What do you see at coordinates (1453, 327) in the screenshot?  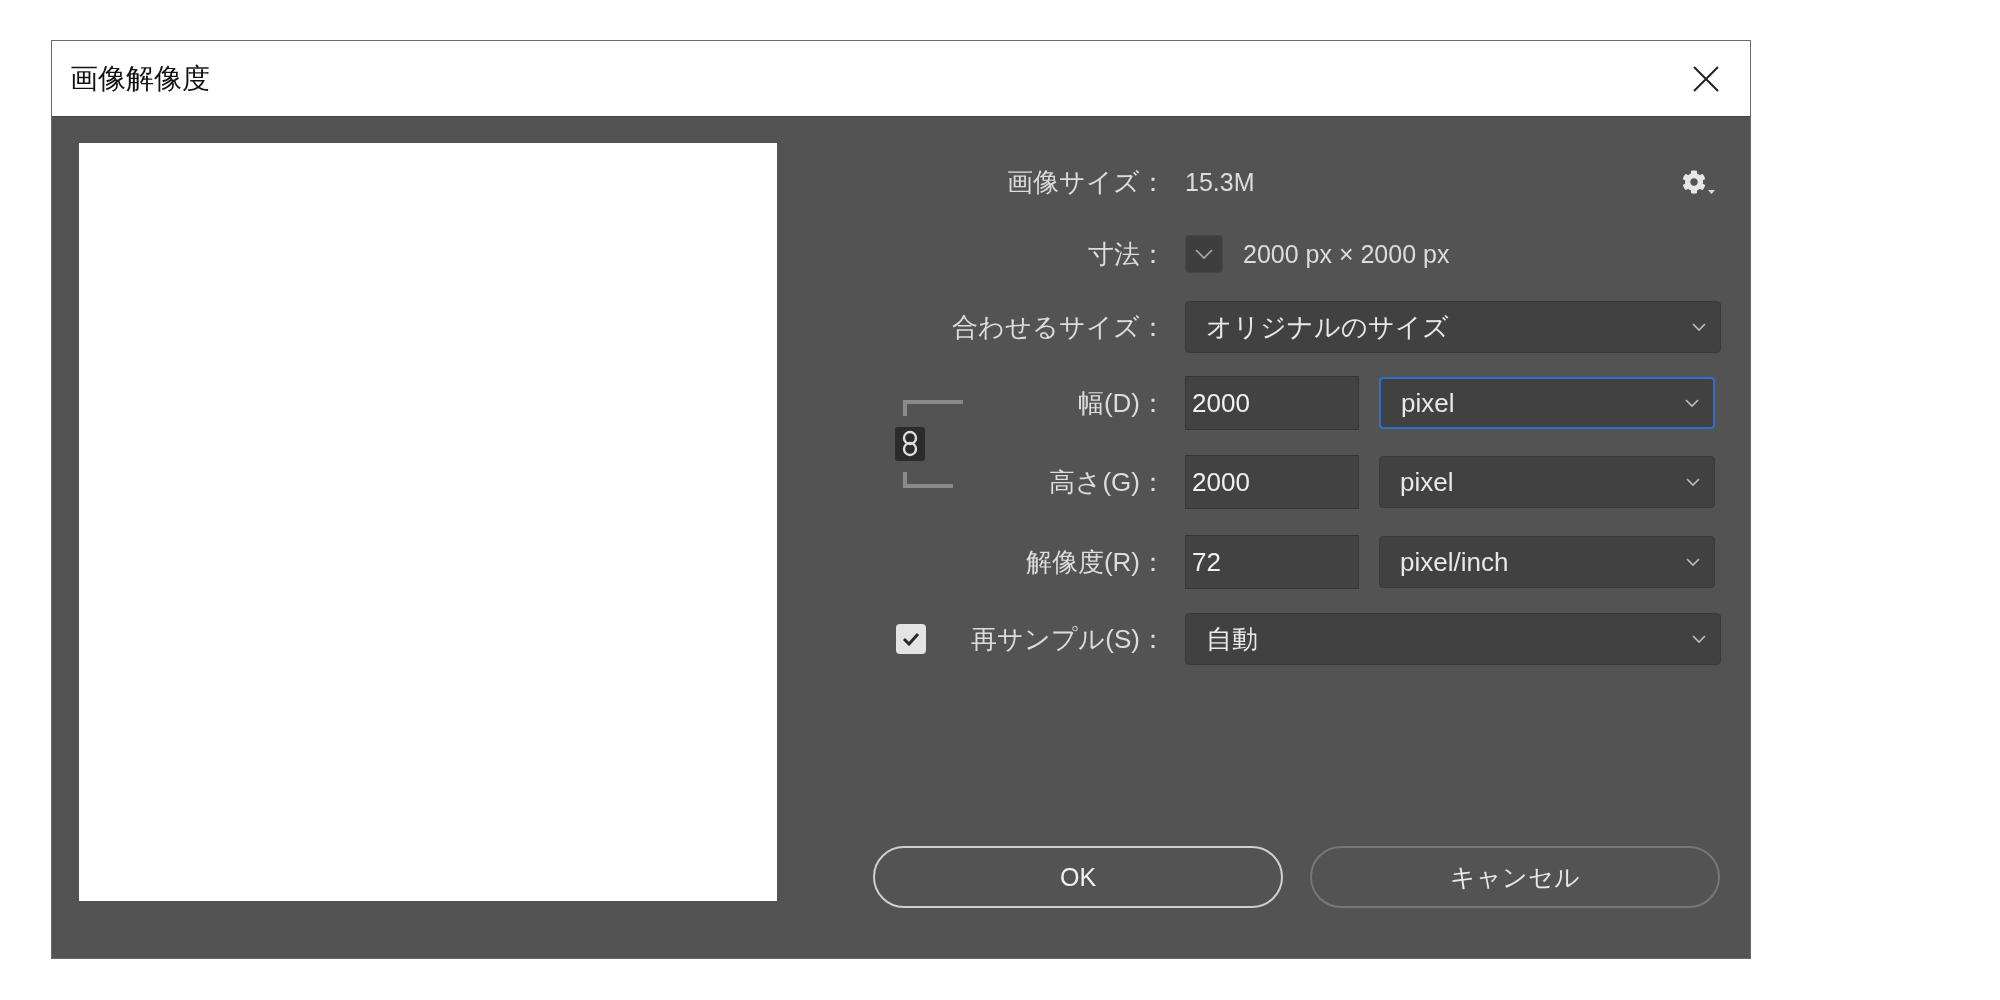 I see `fit-to-dropdown: オリジナルのサイズ` at bounding box center [1453, 327].